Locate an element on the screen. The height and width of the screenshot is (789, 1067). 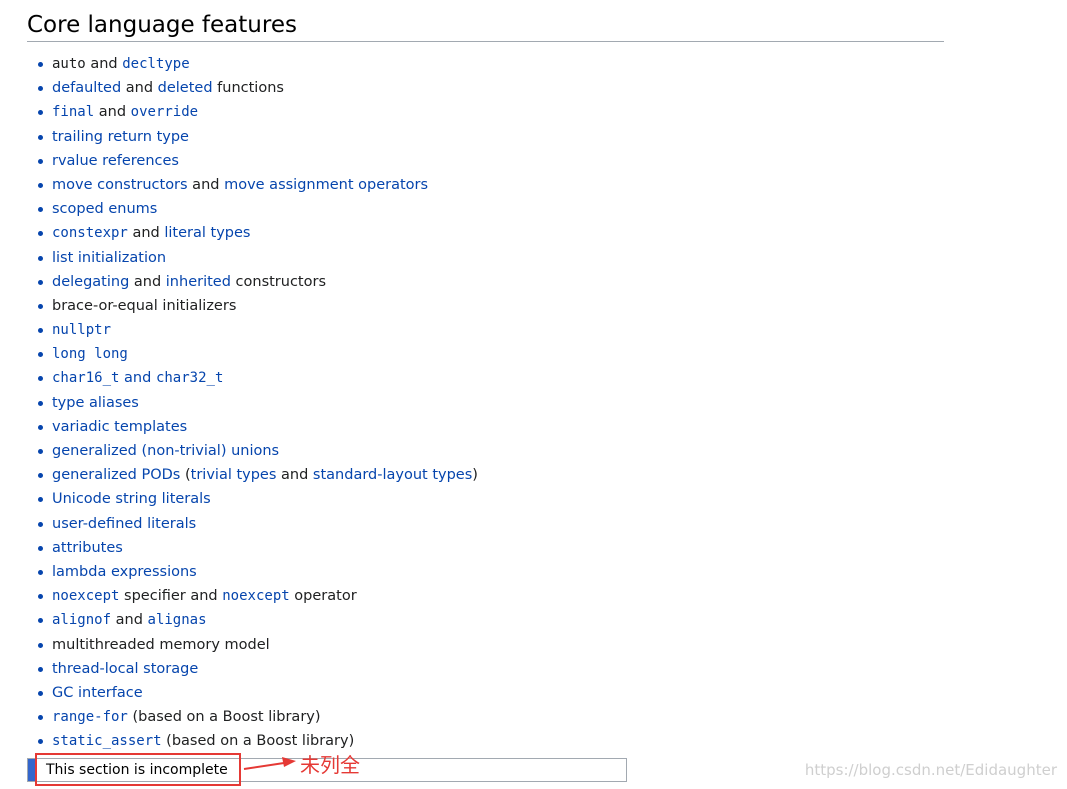
feature-link: scoped enums is located at coordinates (104, 209).